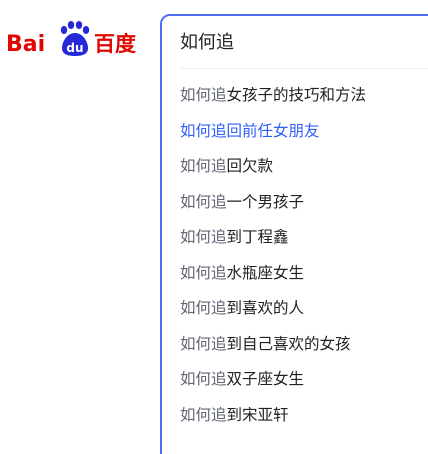 The width and height of the screenshot is (428, 454). What do you see at coordinates (250, 166) in the screenshot?
I see `suggestion-completion: 回欠款` at bounding box center [250, 166].